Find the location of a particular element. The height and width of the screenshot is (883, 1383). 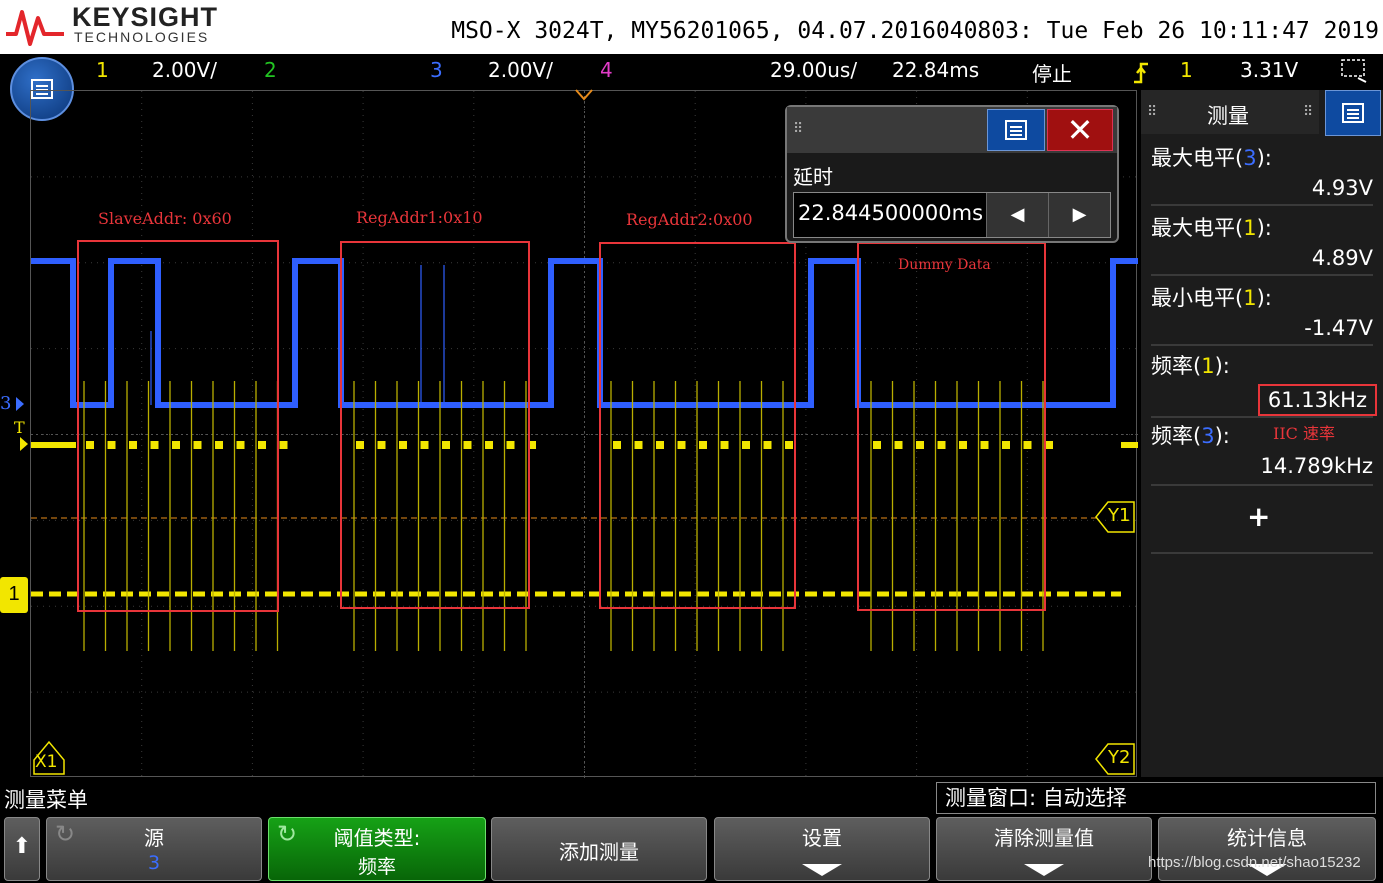

measure-value: 4.89V is located at coordinates (1342, 258).